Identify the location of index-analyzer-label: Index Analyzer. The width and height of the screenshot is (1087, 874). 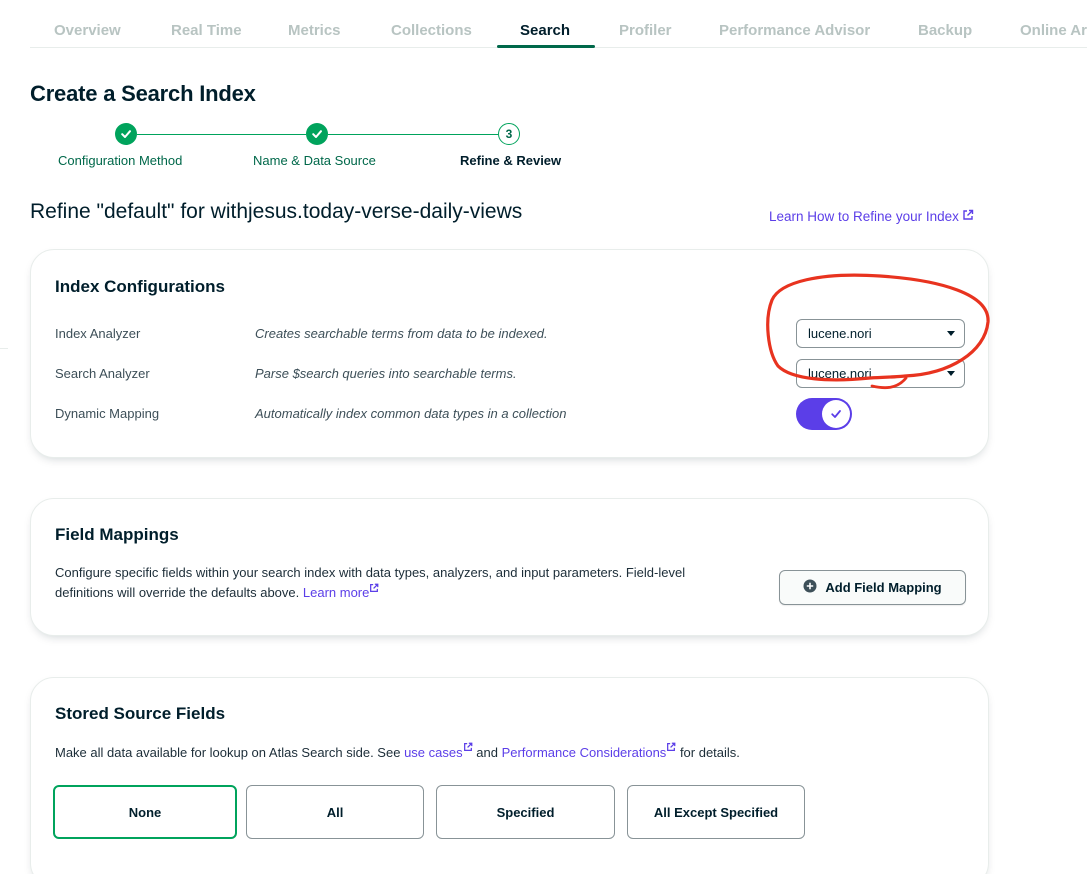
(98, 333).